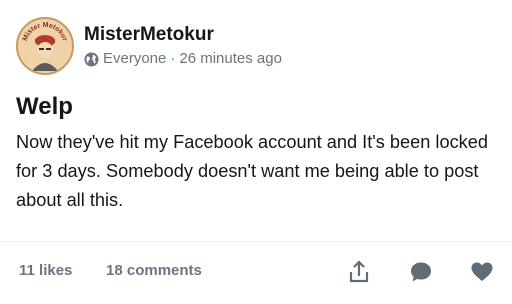  What do you see at coordinates (154, 271) in the screenshot?
I see `comments-count: 18 comments` at bounding box center [154, 271].